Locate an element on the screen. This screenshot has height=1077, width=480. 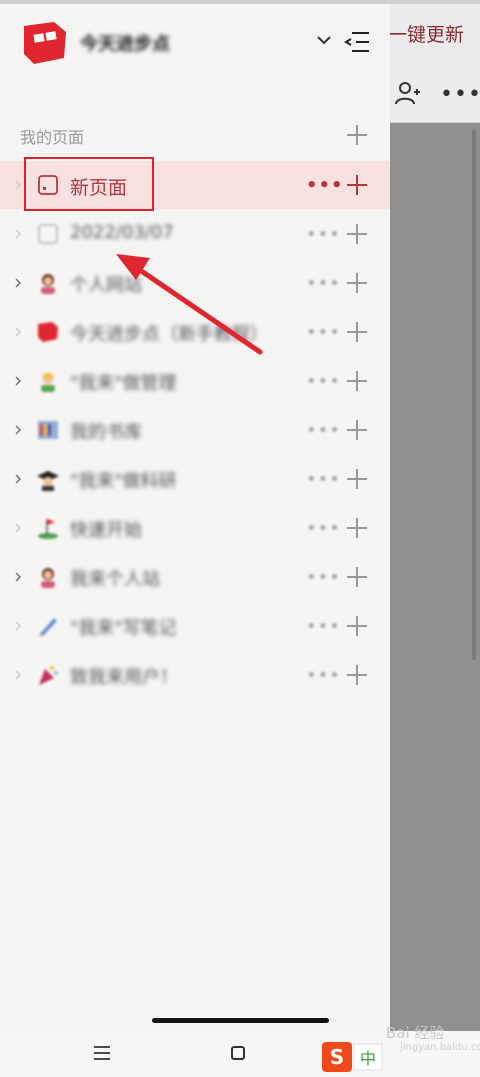
logo-icon is located at coordinates (48, 332).